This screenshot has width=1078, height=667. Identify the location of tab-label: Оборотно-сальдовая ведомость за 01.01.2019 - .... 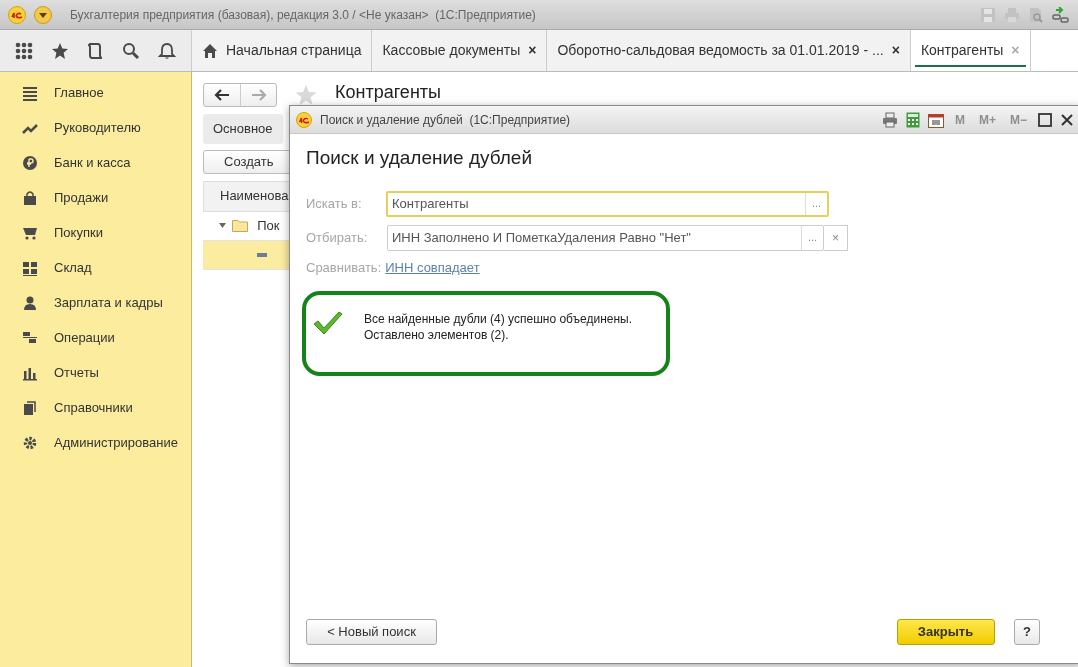
(720, 50).